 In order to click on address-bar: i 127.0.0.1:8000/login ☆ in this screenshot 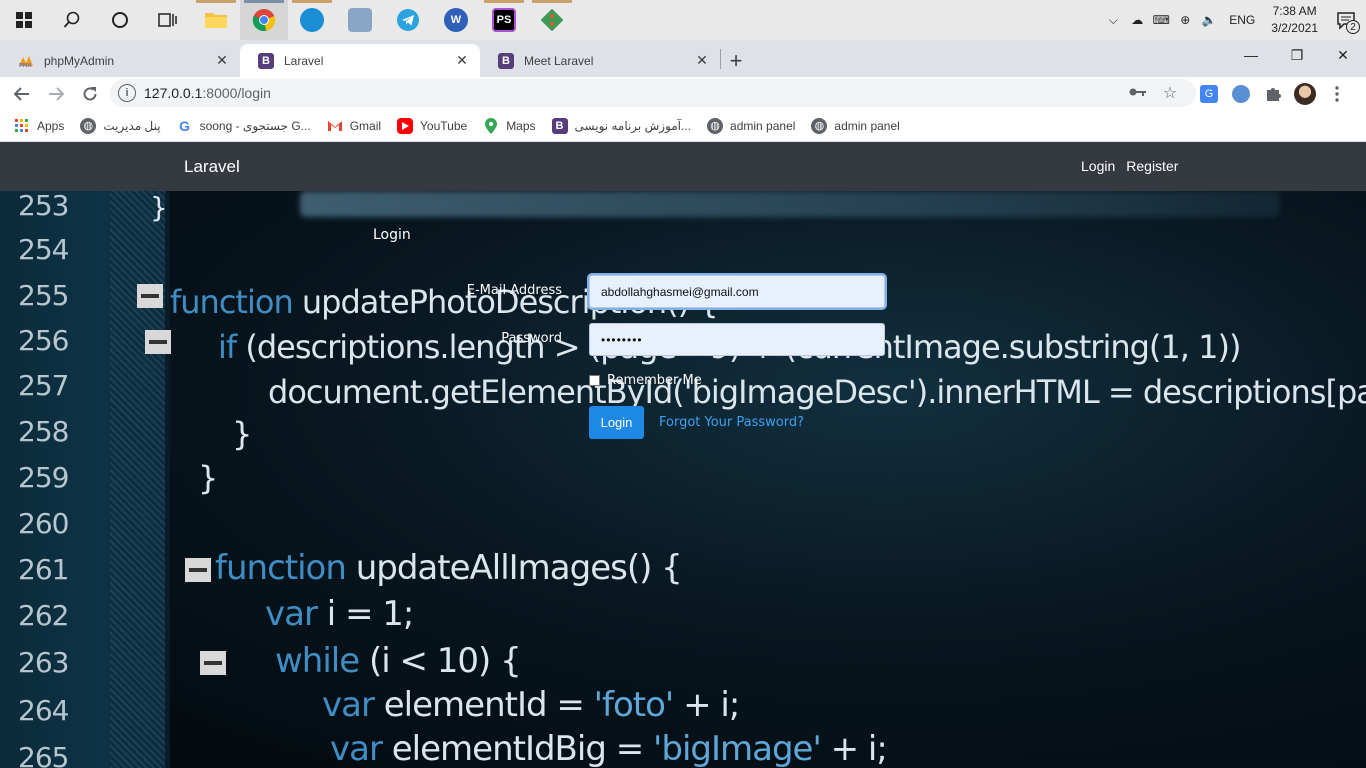, I will do `click(653, 93)`.